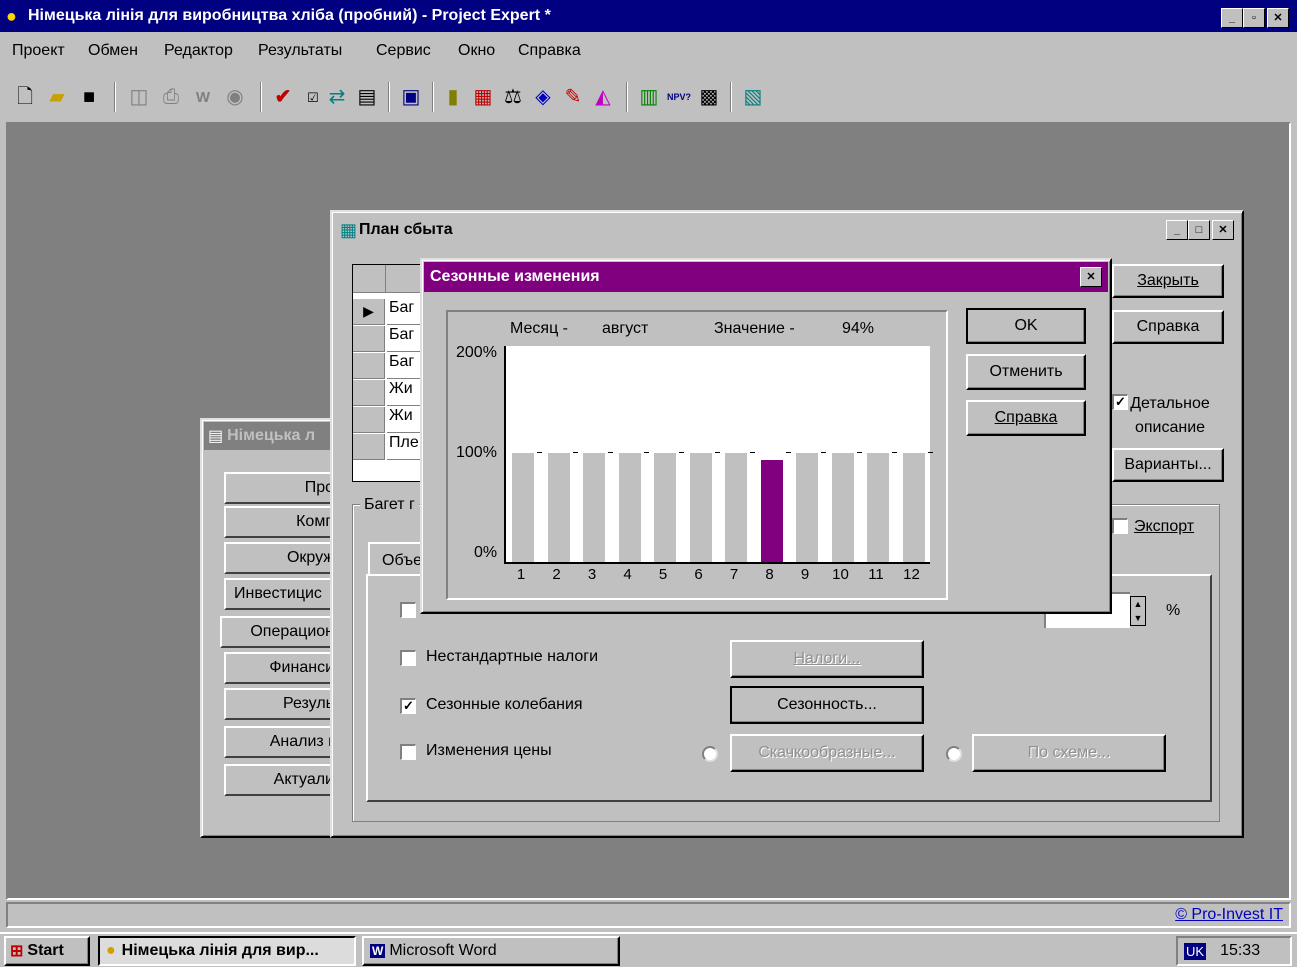 This screenshot has width=1297, height=967. What do you see at coordinates (279, 780) in the screenshot?
I see `tab-actualization: Актуали` at bounding box center [279, 780].